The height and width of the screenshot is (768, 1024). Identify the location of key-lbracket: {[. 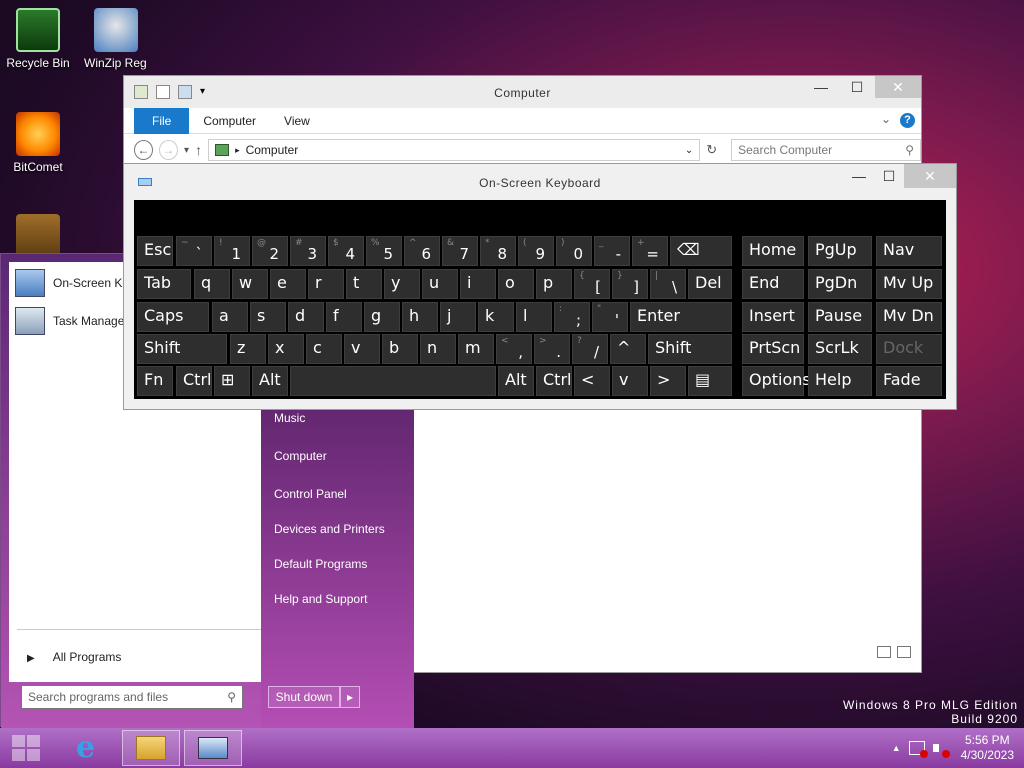
(592, 284).